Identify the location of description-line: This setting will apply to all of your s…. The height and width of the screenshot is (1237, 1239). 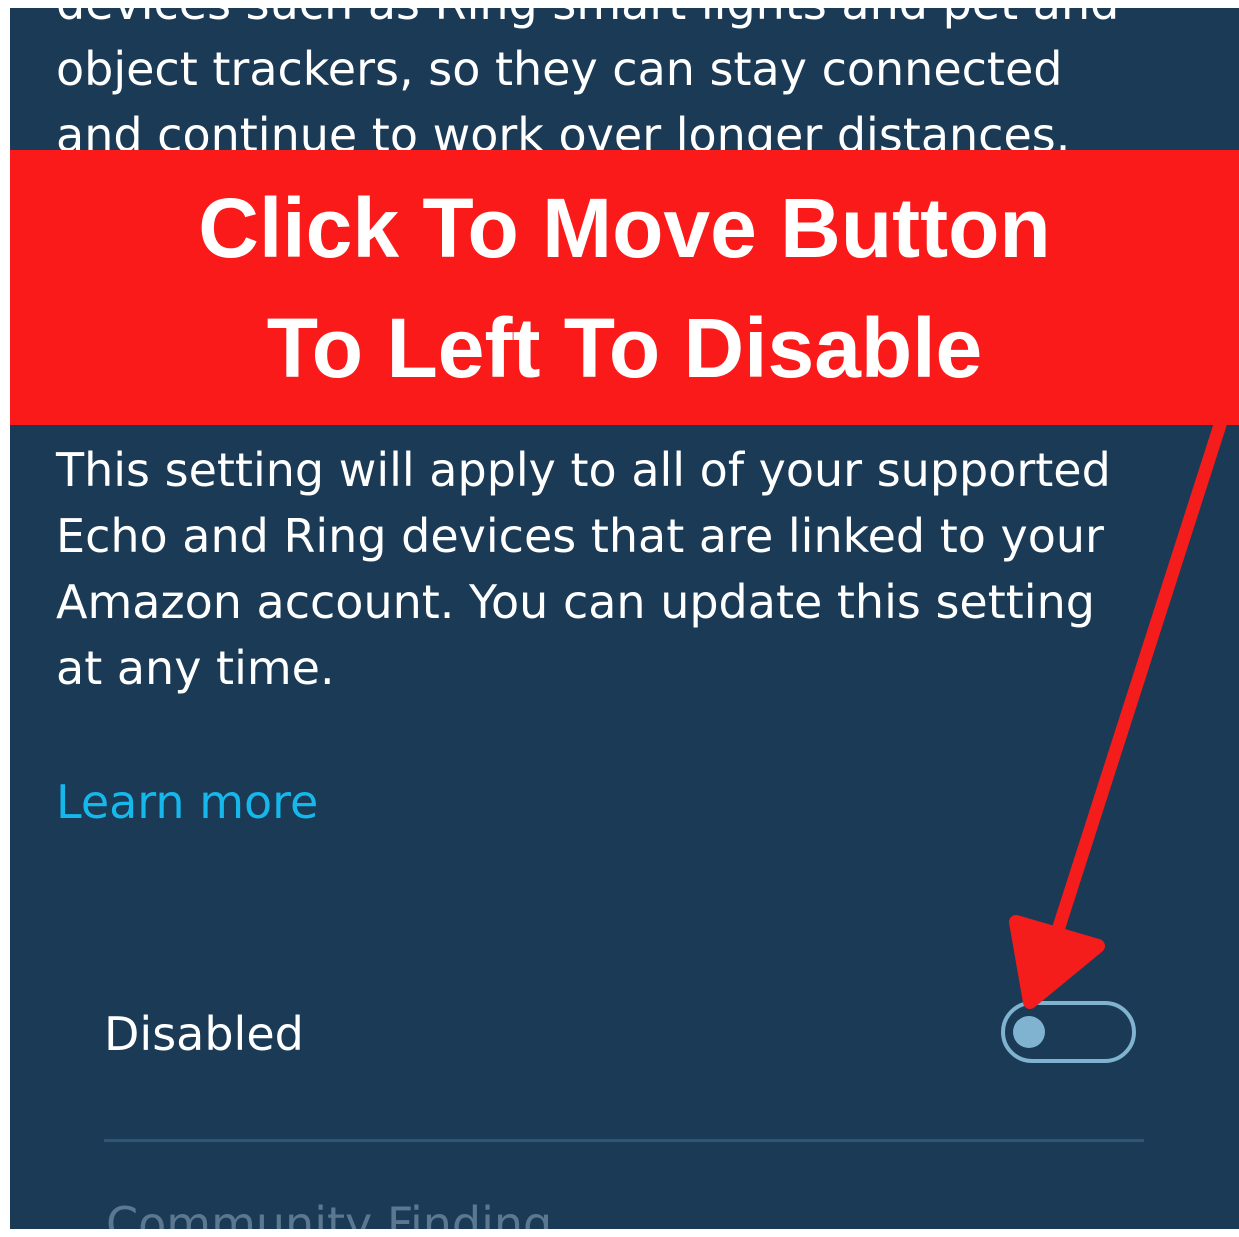
(583, 470).